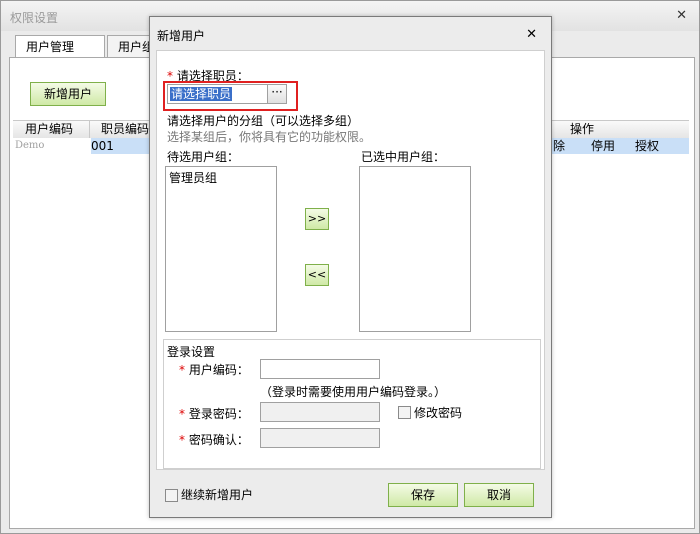 This screenshot has height=534, width=700. Describe the element at coordinates (531, 34) in the screenshot. I see `dialog-close-icon: ✕` at that location.